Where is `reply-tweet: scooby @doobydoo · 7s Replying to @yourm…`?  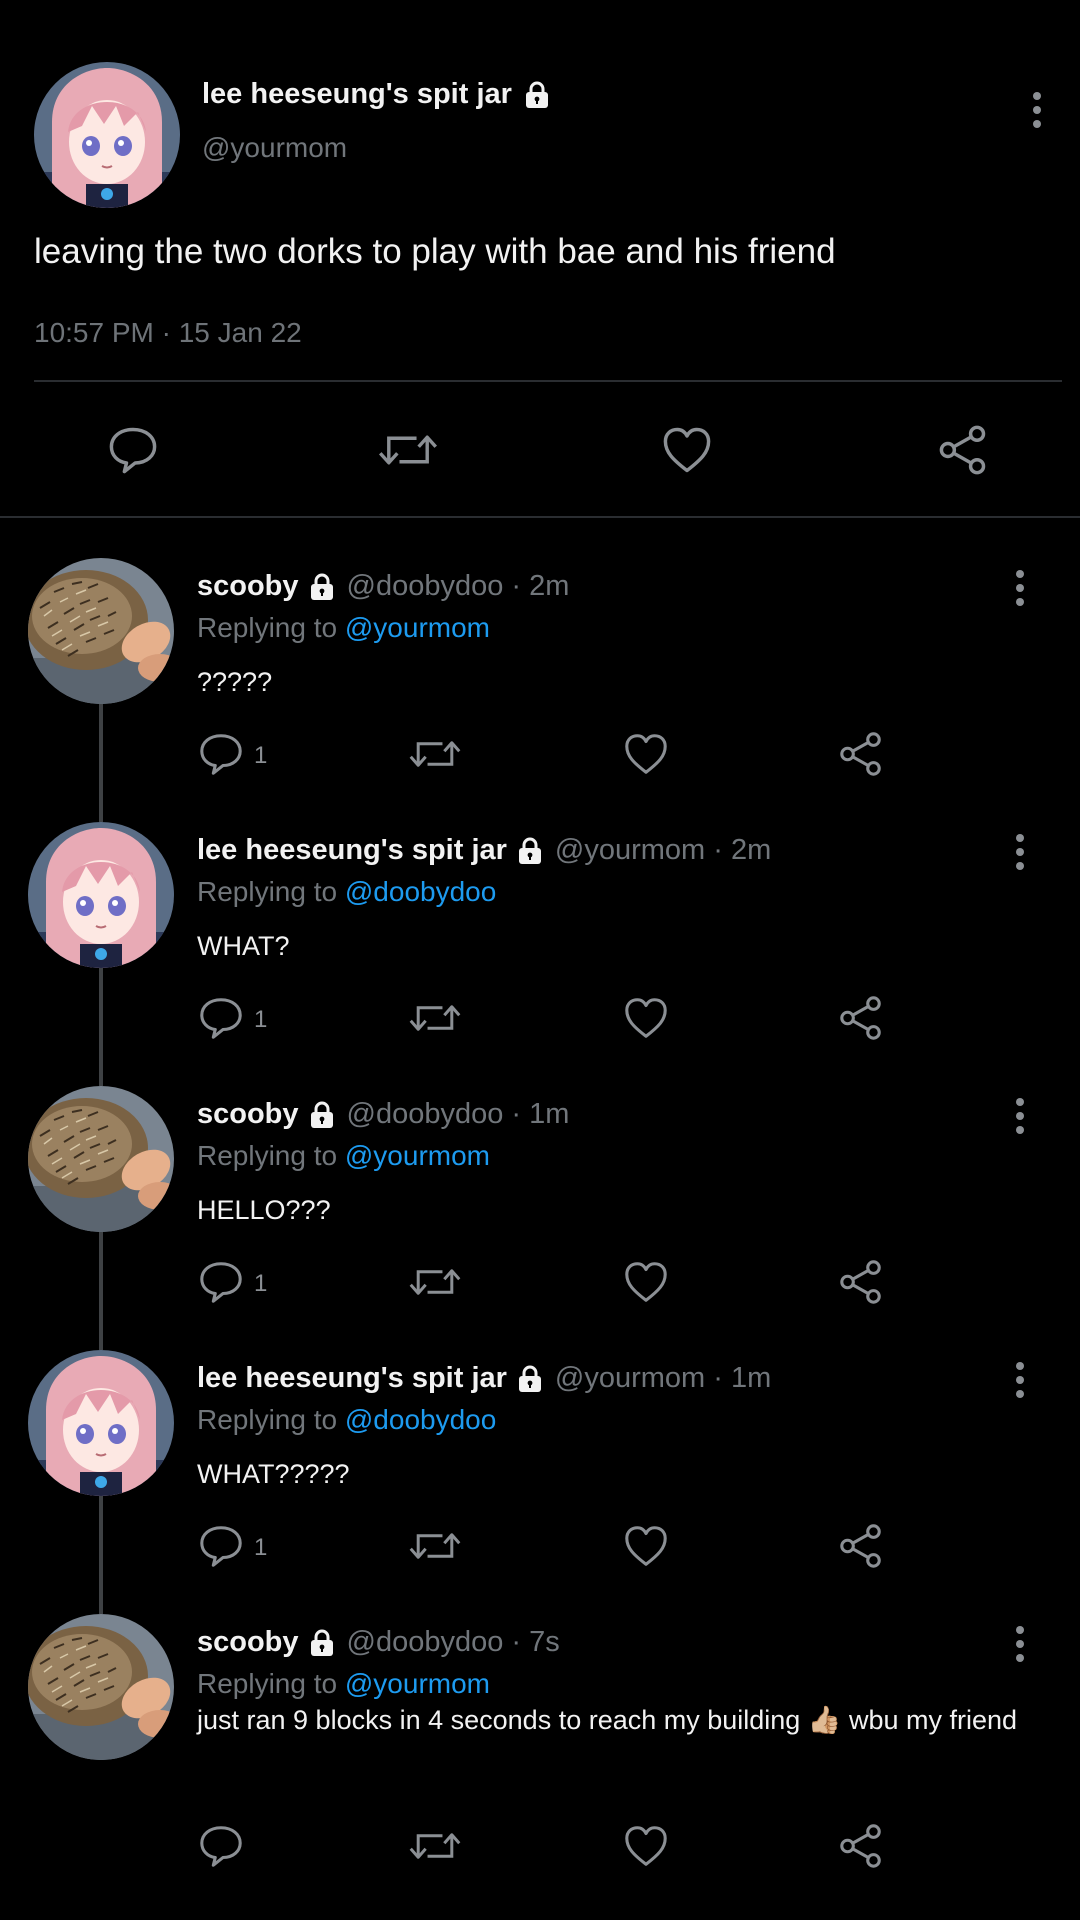 reply-tweet: scooby @doobydoo · 7s Replying to @yourm… is located at coordinates (540, 1746).